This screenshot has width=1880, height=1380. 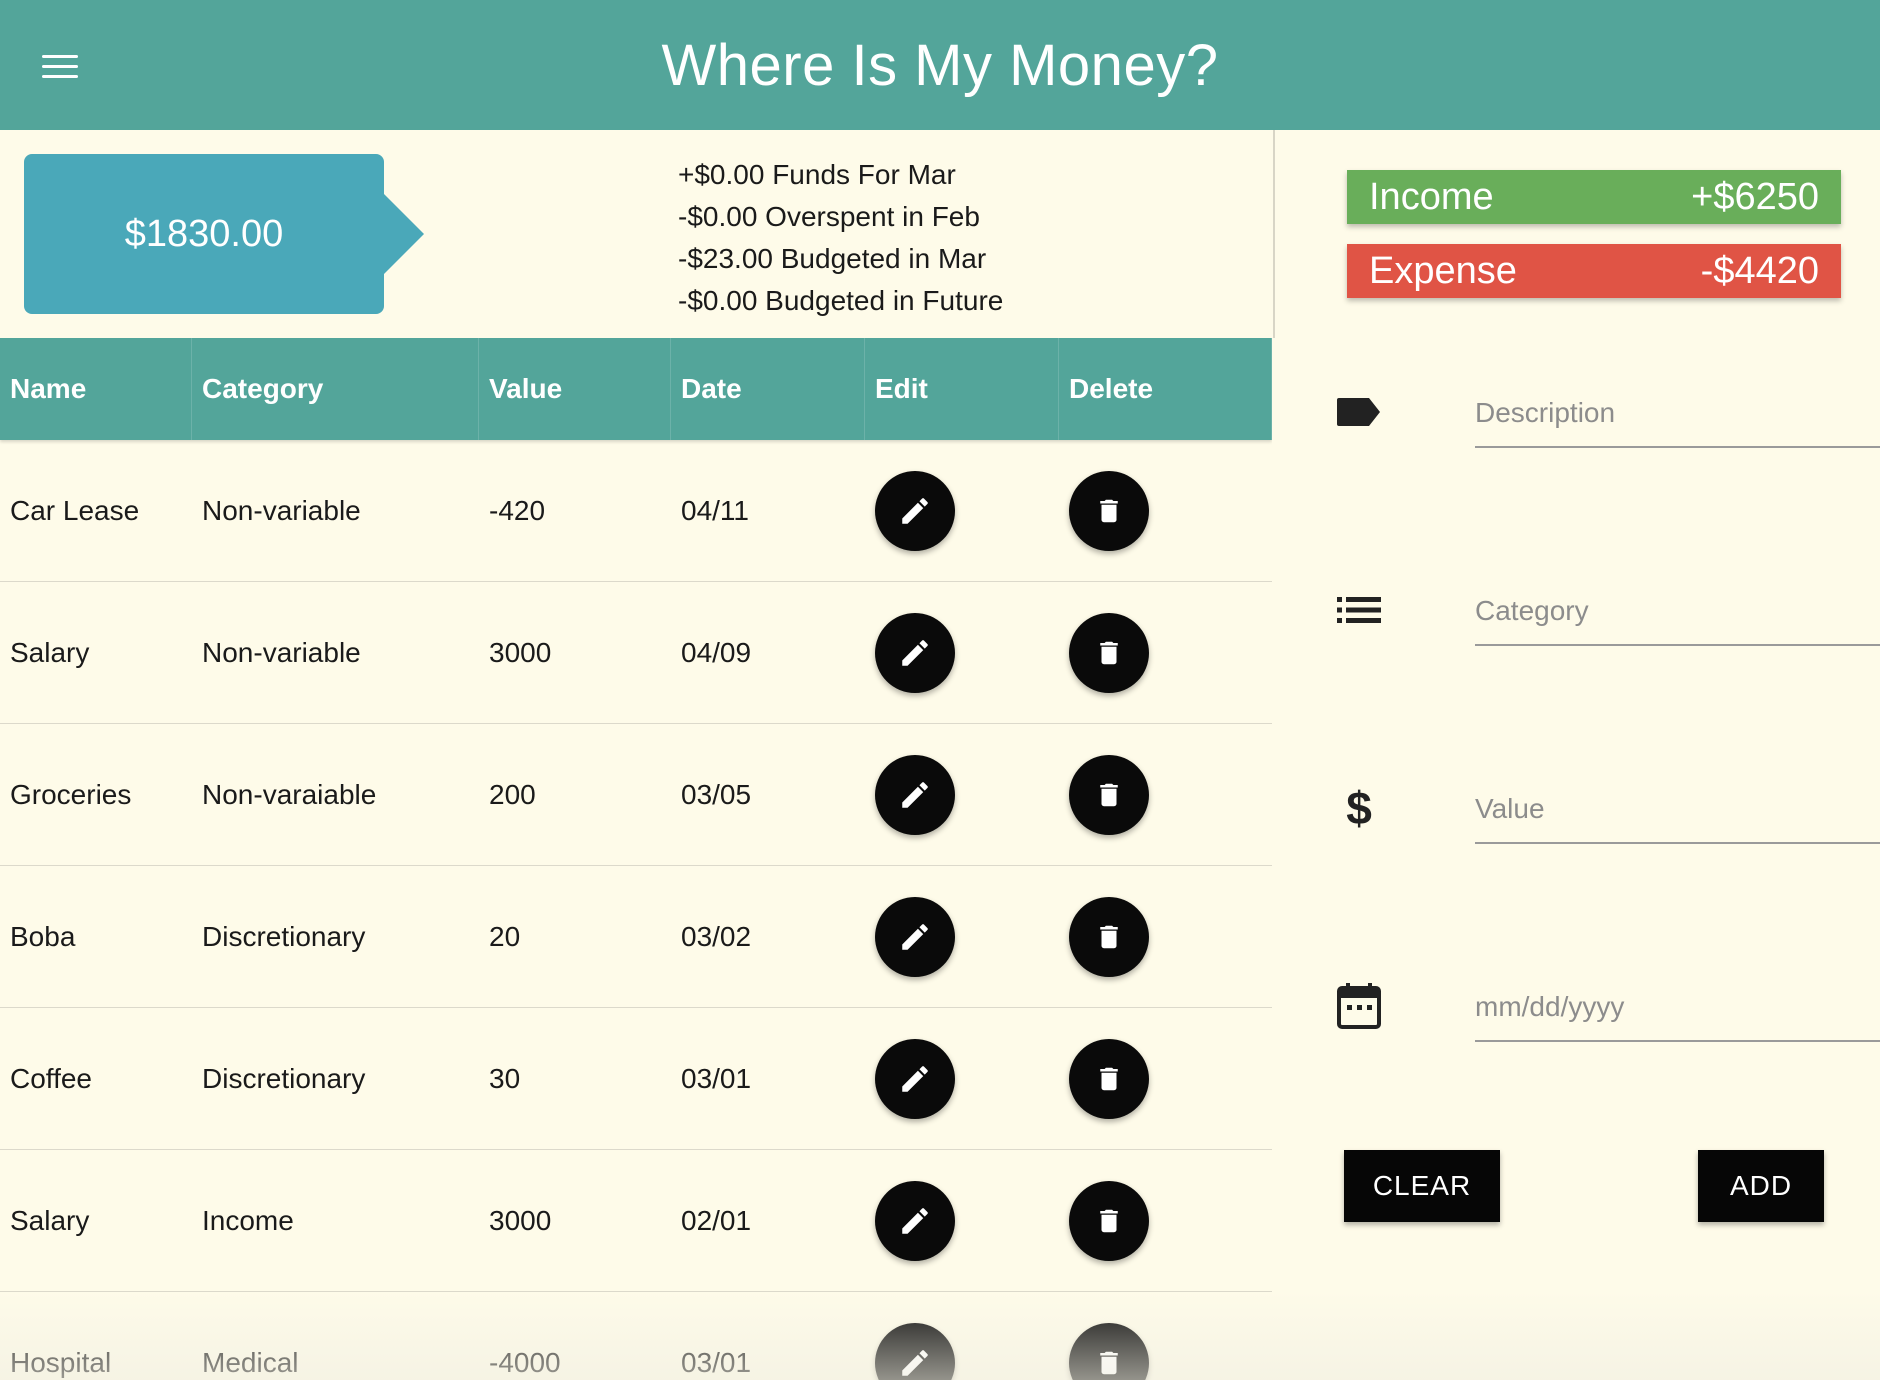 I want to click on cell-name: Coffee, so click(x=51, y=1078).